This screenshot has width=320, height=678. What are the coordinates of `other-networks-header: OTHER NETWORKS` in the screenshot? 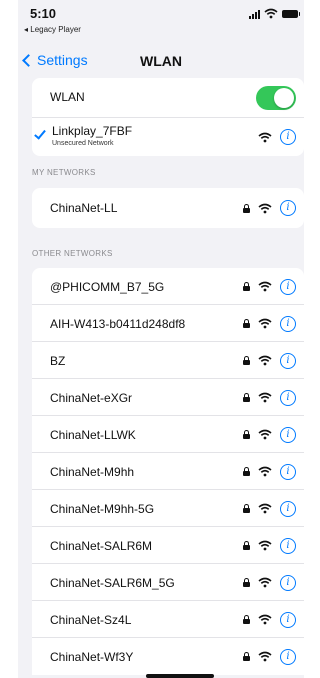 It's located at (72, 253).